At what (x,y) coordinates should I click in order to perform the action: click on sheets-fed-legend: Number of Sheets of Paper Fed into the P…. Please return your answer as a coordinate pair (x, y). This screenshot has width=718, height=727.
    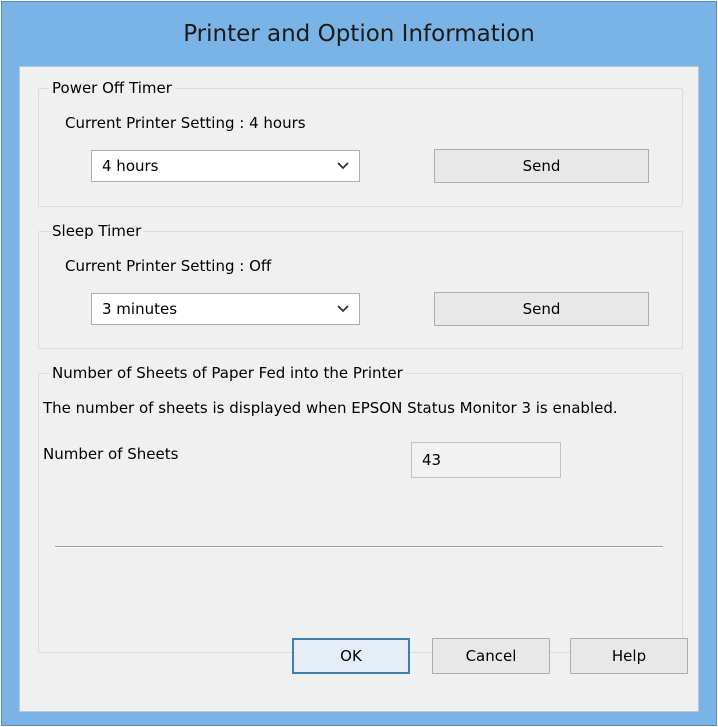
    Looking at the image, I should click on (227, 373).